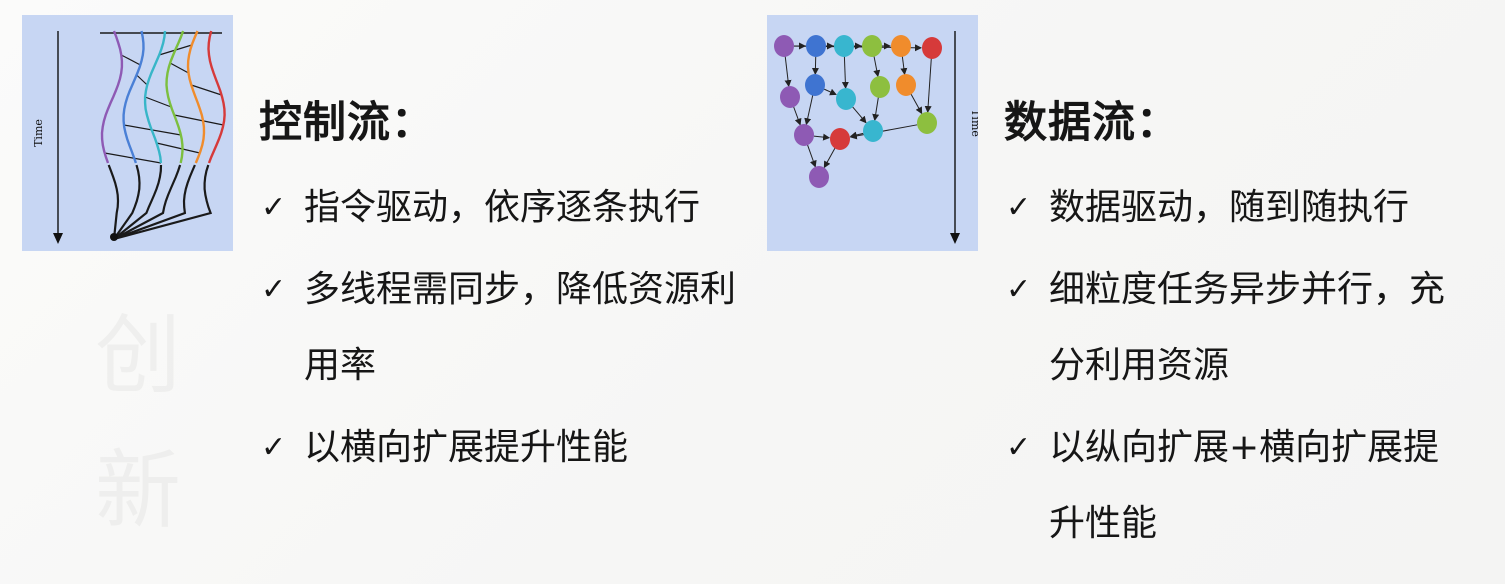 Image resolution: width=1505 pixels, height=584 pixels. Describe the element at coordinates (1244, 485) in the screenshot. I see `list-item-text: 以纵向扩展+横向扩展提升性能` at that location.